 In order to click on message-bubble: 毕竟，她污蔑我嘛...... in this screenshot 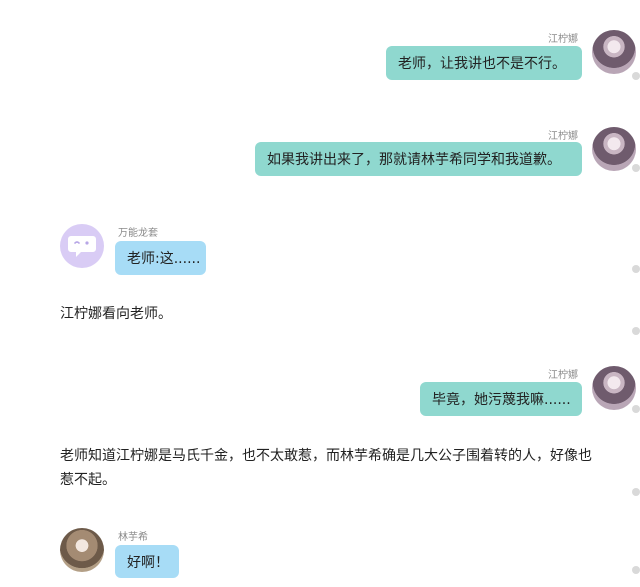, I will do `click(501, 399)`.